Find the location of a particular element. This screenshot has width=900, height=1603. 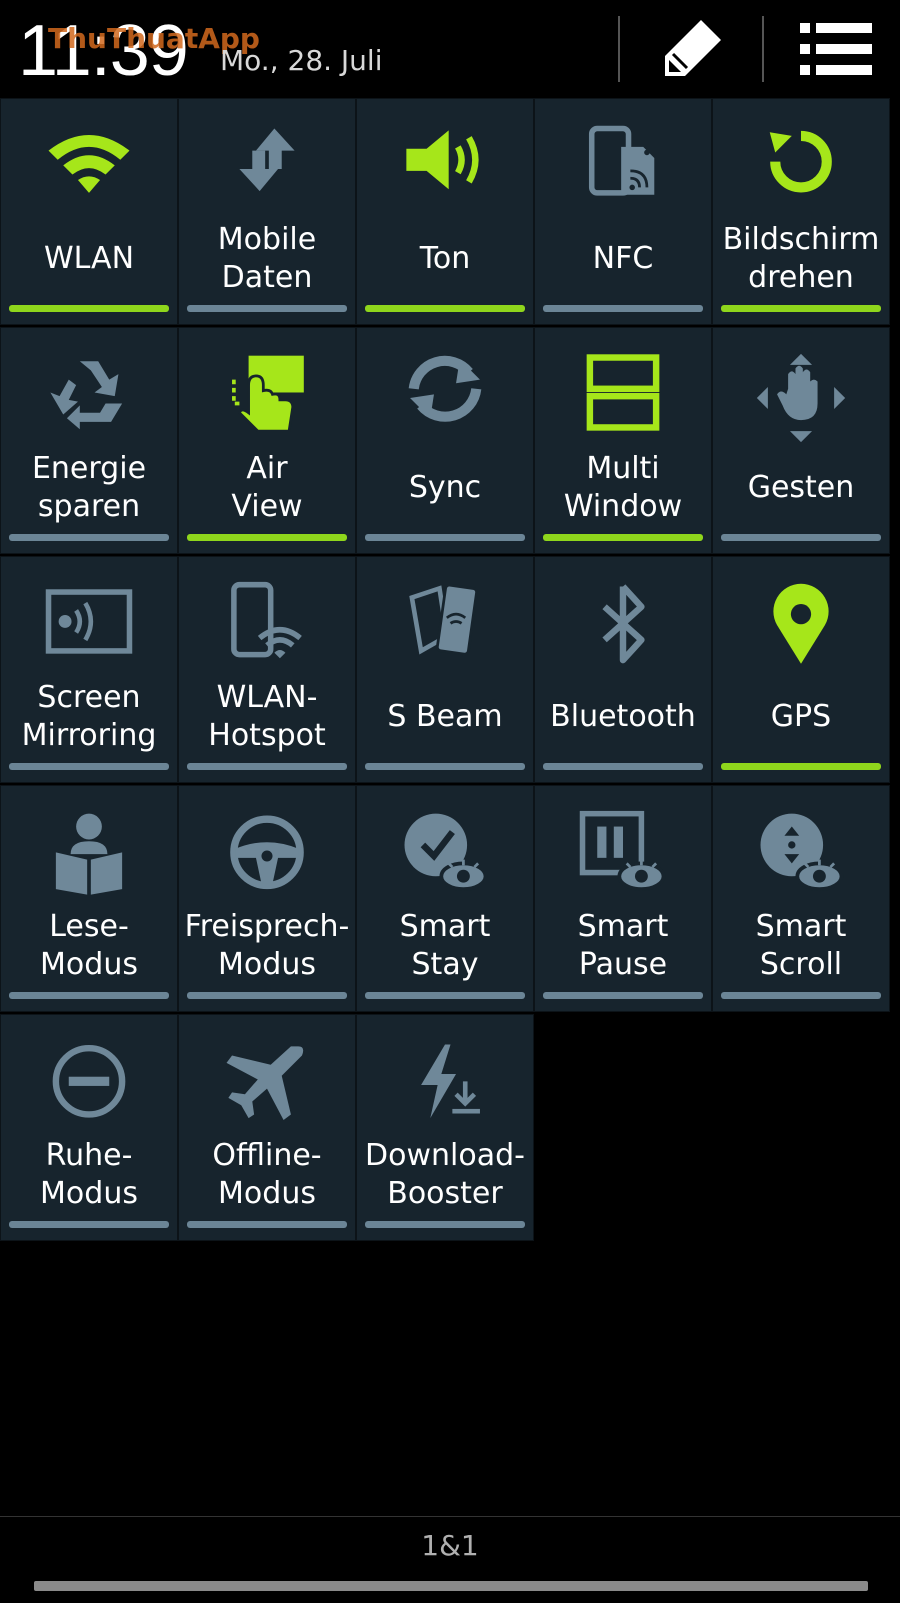

tile-label: Smart Stay is located at coordinates (445, 945).